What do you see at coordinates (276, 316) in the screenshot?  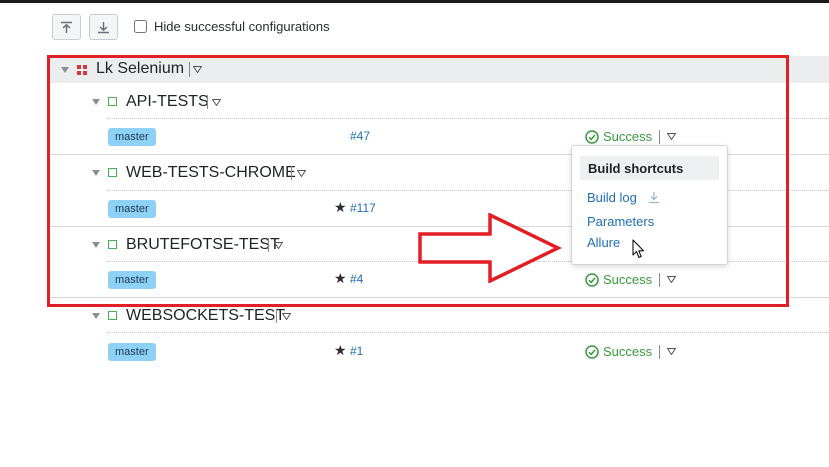 I see `config-separator` at bounding box center [276, 316].